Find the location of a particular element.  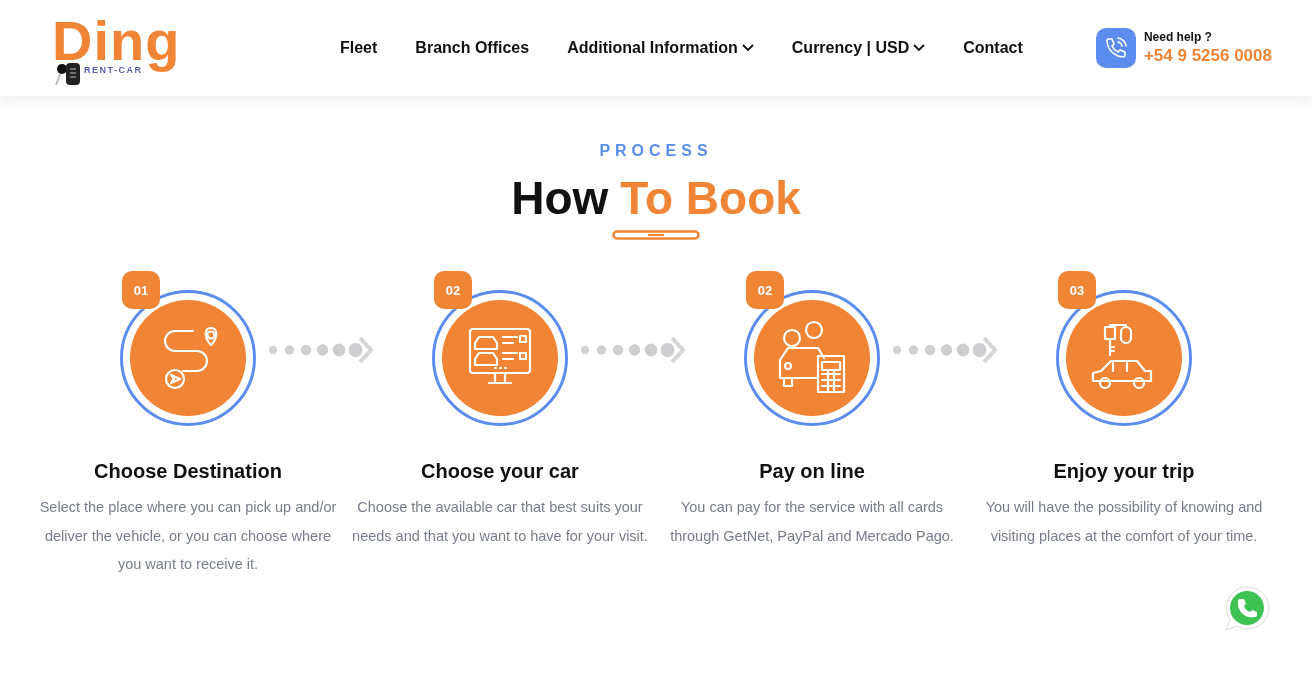

phone-icon is located at coordinates (1115, 48).